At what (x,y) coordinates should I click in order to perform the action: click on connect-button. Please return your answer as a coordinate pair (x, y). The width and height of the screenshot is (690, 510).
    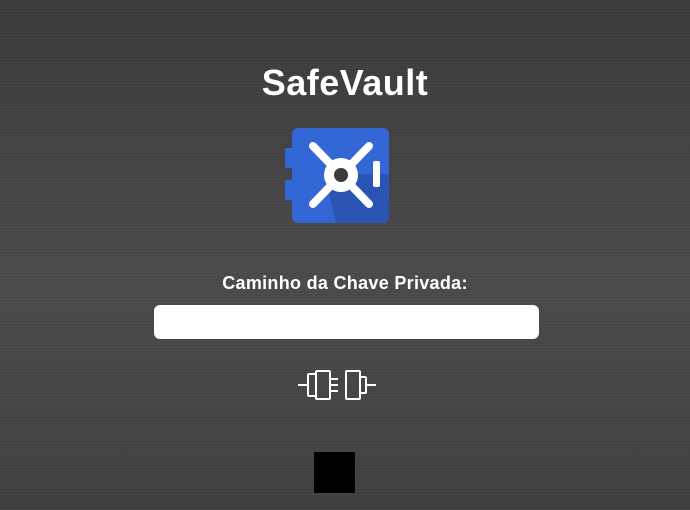
    Looking at the image, I should click on (337, 385).